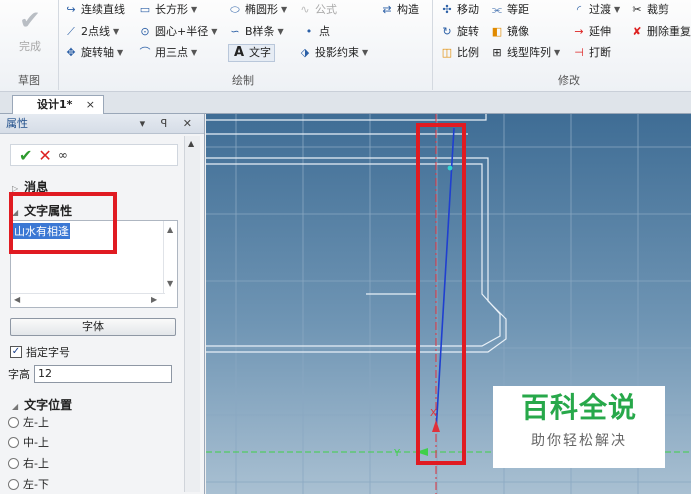  Describe the element at coordinates (177, 32) in the screenshot. I see `circle-button: ⊙ 圆心+半径 ▼` at that location.